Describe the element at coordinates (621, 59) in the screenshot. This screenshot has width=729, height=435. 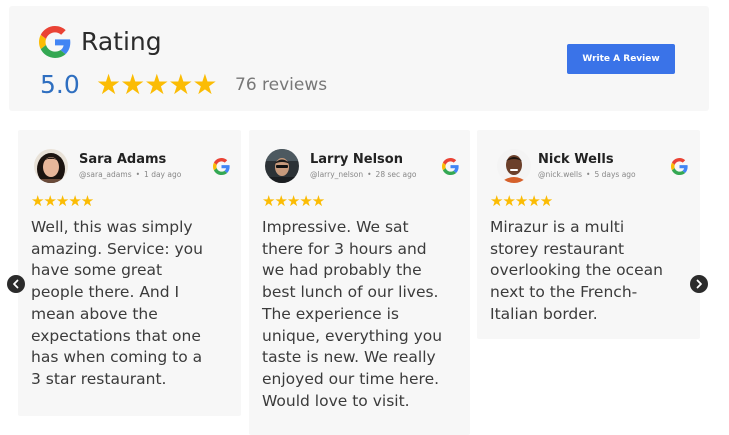
I see `write-review-button: Write A Review` at that location.